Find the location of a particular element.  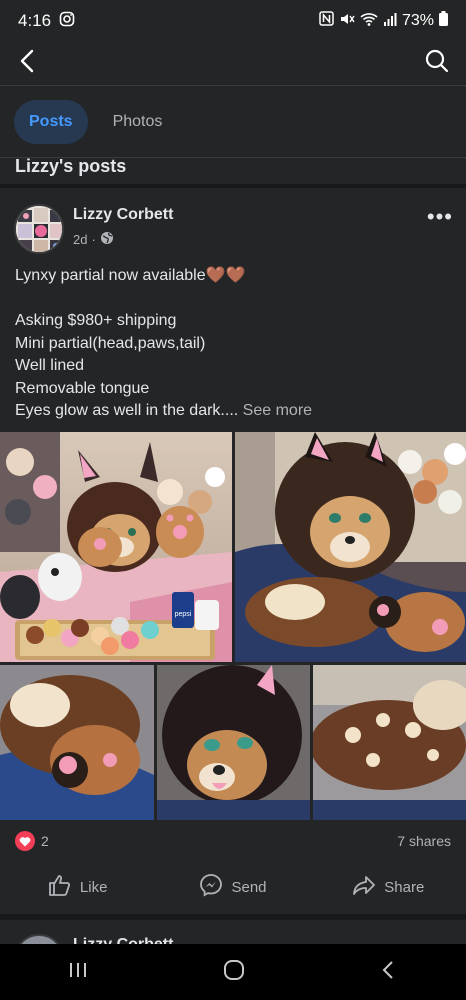

system-back-icon is located at coordinates (389, 972).